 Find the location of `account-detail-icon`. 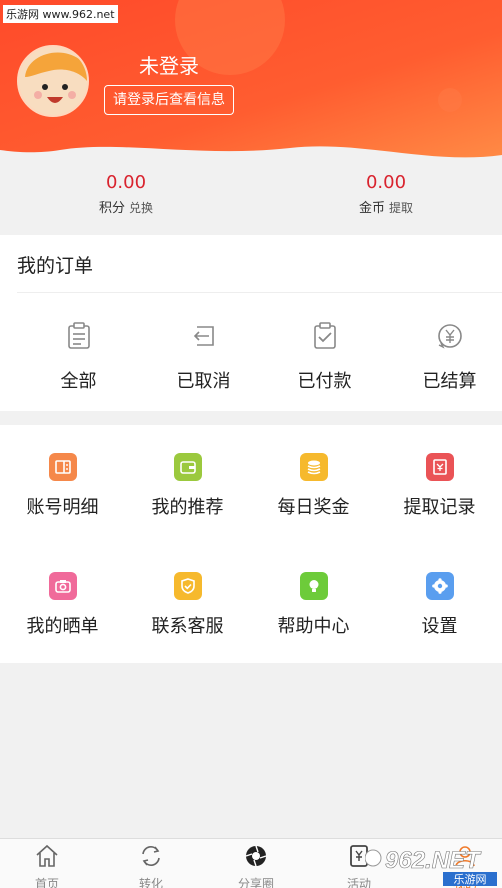

account-detail-icon is located at coordinates (62, 467).